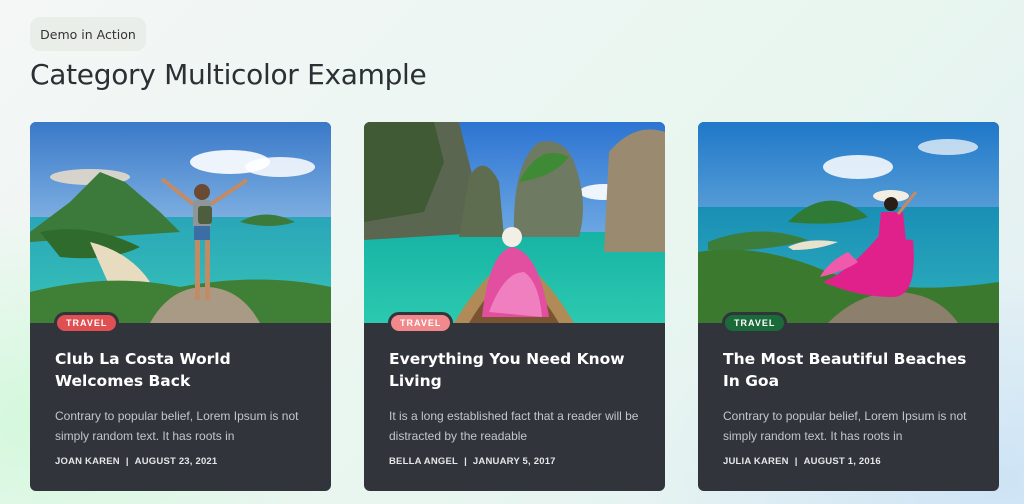 The height and width of the screenshot is (504, 1024). Describe the element at coordinates (88, 34) in the screenshot. I see `demo-badge: Demo in Action` at that location.